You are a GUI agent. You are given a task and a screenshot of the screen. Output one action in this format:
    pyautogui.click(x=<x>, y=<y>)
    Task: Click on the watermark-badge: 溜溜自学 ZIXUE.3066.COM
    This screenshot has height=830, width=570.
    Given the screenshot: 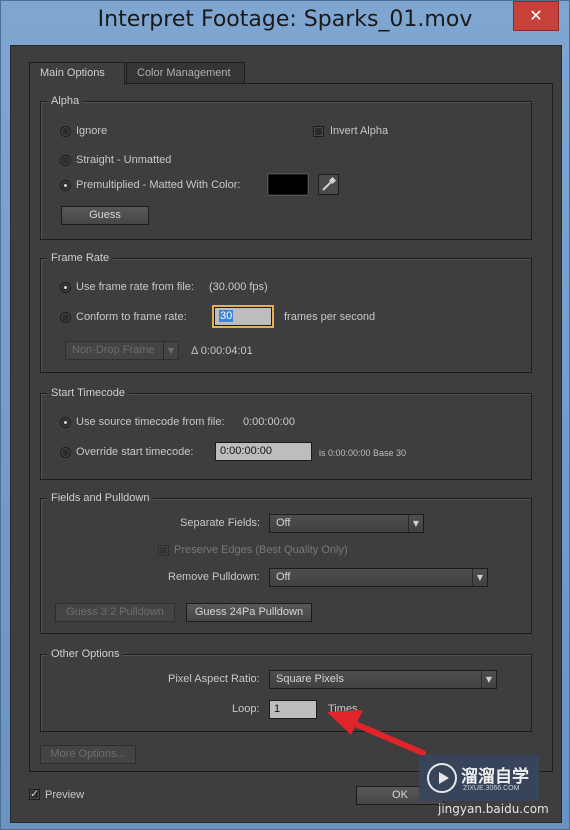 What is the action you would take?
    pyautogui.click(x=479, y=778)
    